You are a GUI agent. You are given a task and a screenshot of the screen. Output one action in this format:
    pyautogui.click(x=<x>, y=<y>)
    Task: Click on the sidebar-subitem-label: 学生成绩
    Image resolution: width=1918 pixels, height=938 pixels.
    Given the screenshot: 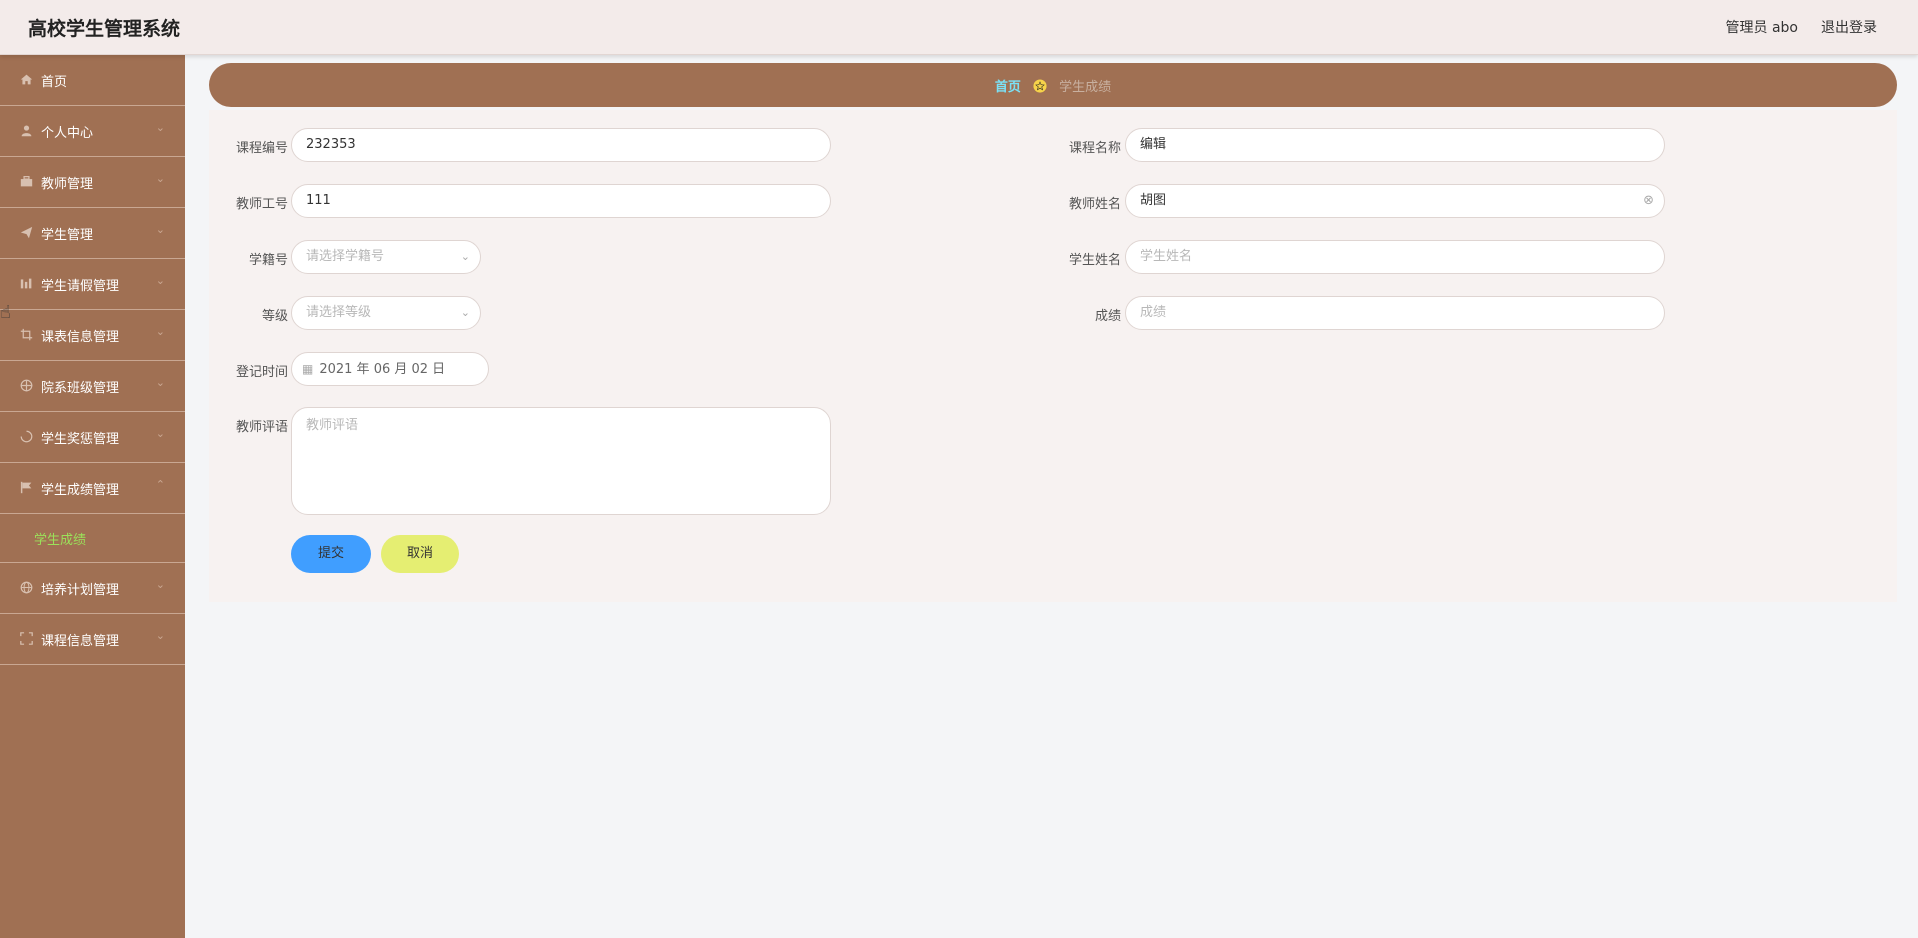 What is the action you would take?
    pyautogui.click(x=60, y=540)
    